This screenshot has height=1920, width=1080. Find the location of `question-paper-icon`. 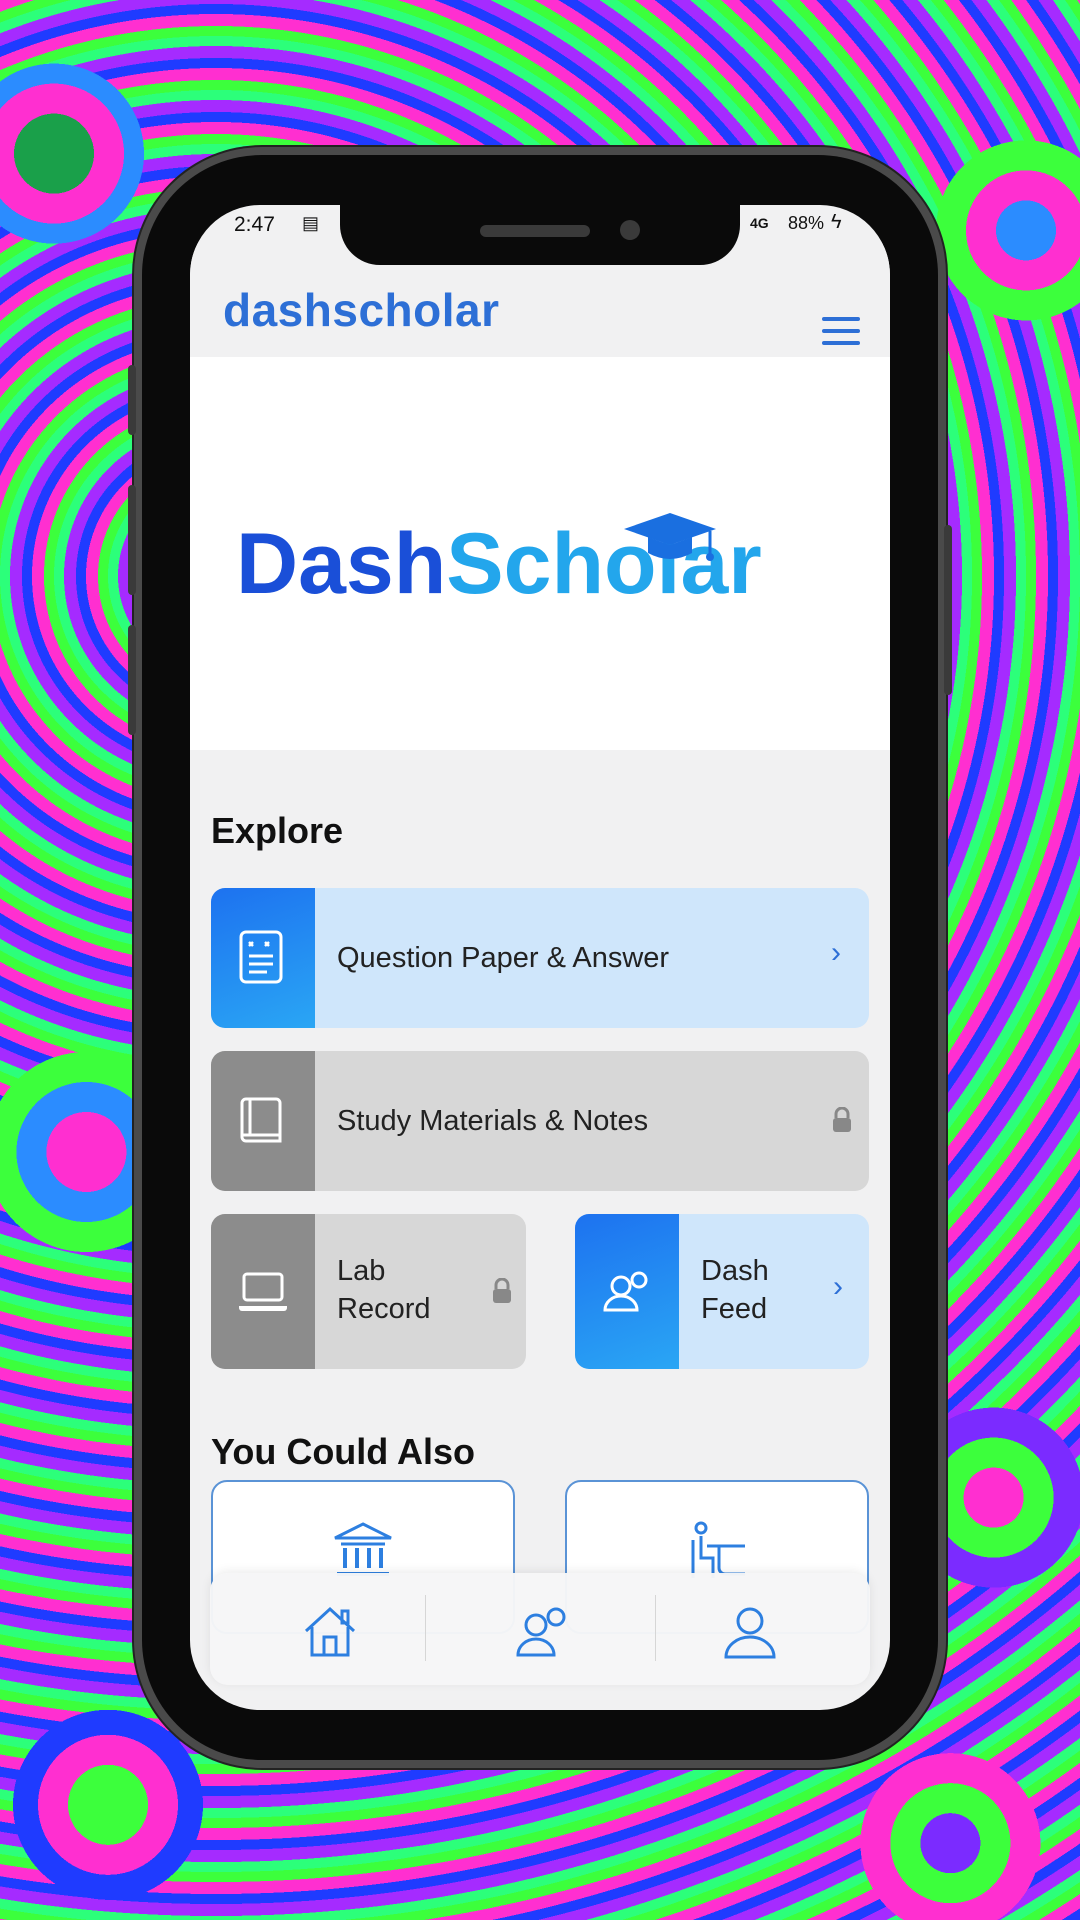

question-paper-icon is located at coordinates (261, 957).